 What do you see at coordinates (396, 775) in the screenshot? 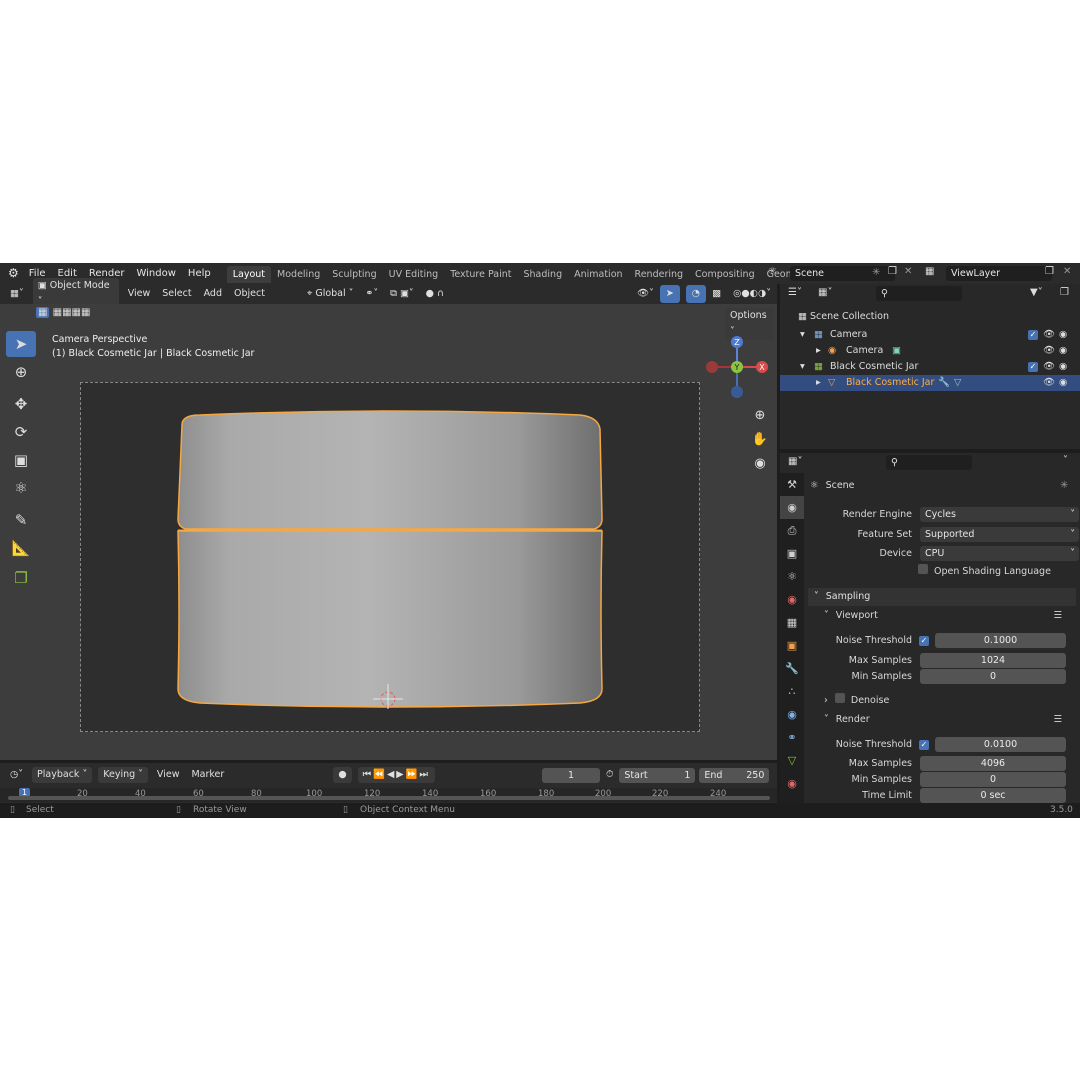
I see `playback-controls: ⏮⏪◀▶⏩⏭` at bounding box center [396, 775].